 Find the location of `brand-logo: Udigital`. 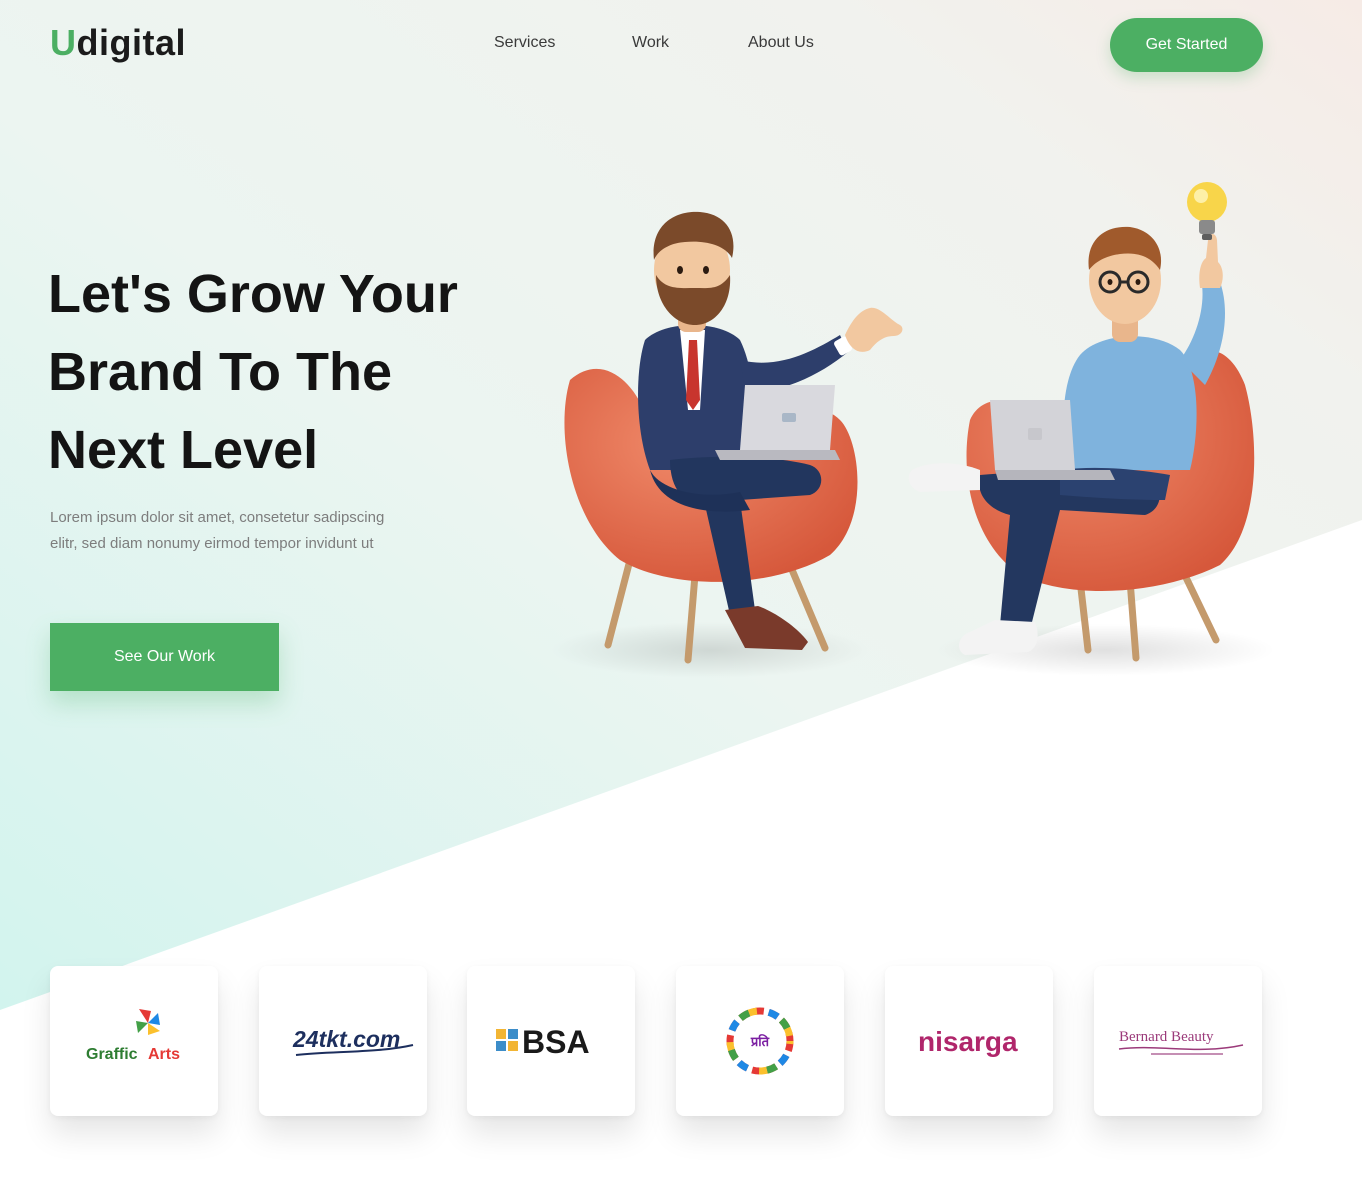

brand-logo: Udigital is located at coordinates (118, 43).